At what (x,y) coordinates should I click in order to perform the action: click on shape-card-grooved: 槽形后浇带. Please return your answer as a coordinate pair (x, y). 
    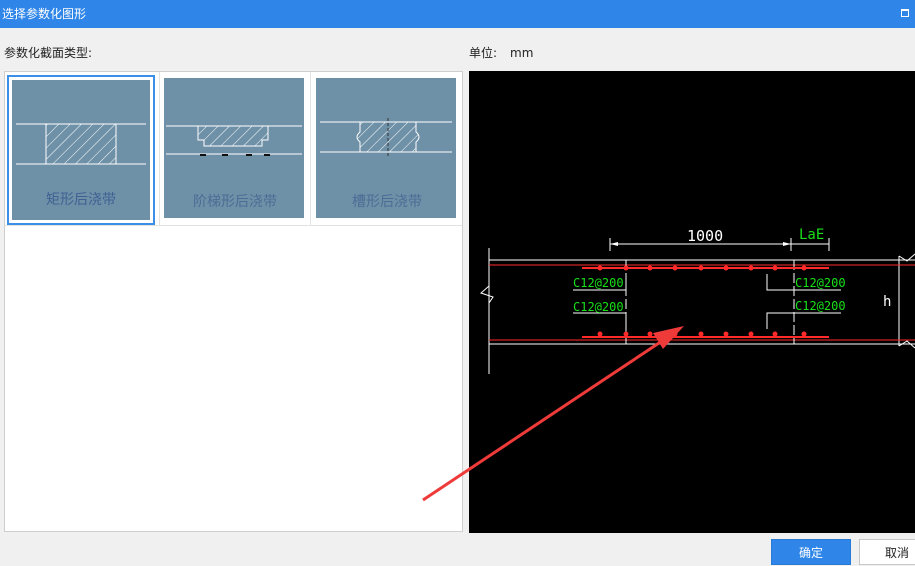
    Looking at the image, I should click on (387, 150).